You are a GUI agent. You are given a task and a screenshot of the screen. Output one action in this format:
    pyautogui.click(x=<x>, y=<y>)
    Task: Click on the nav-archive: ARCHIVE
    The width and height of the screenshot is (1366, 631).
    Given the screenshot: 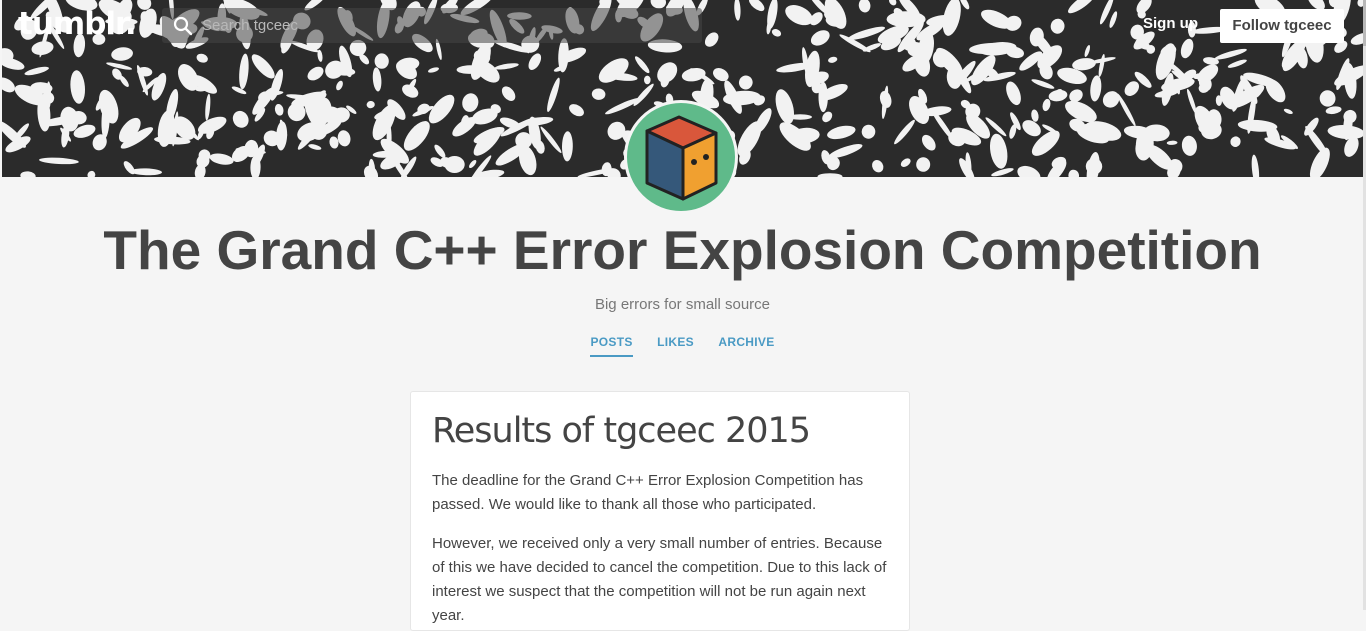 What is the action you would take?
    pyautogui.click(x=746, y=345)
    